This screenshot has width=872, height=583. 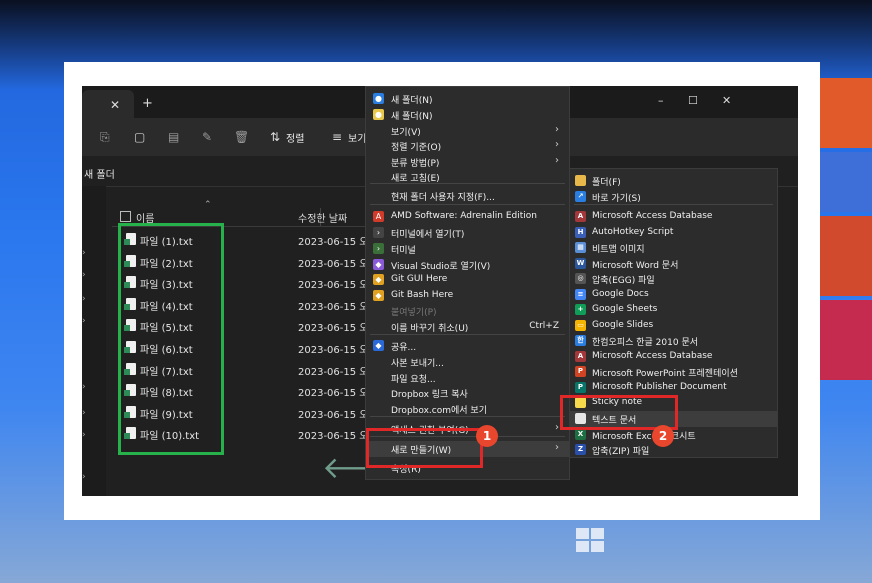 What do you see at coordinates (661, 100) in the screenshot?
I see `minimize-button: –` at bounding box center [661, 100].